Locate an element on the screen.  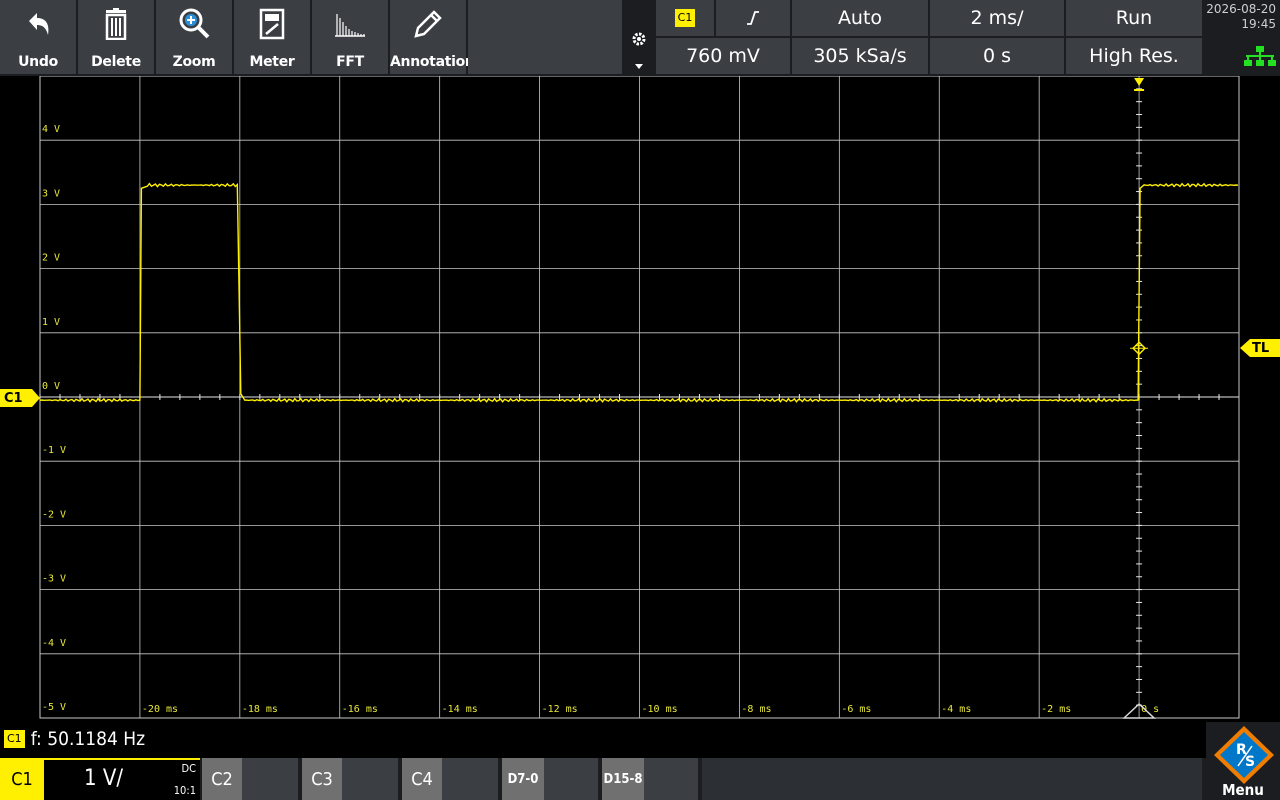
trash-icon is located at coordinates (116, 24).